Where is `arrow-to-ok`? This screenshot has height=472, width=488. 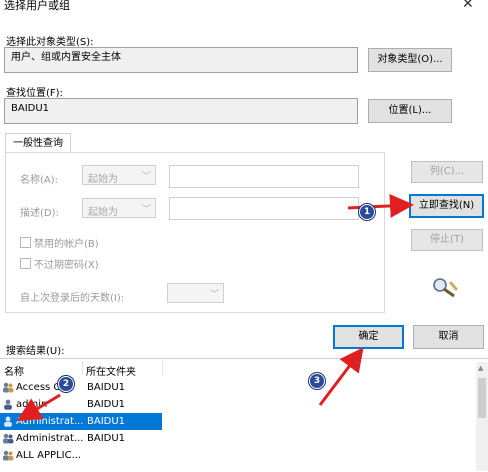 arrow-to-ok is located at coordinates (341, 376).